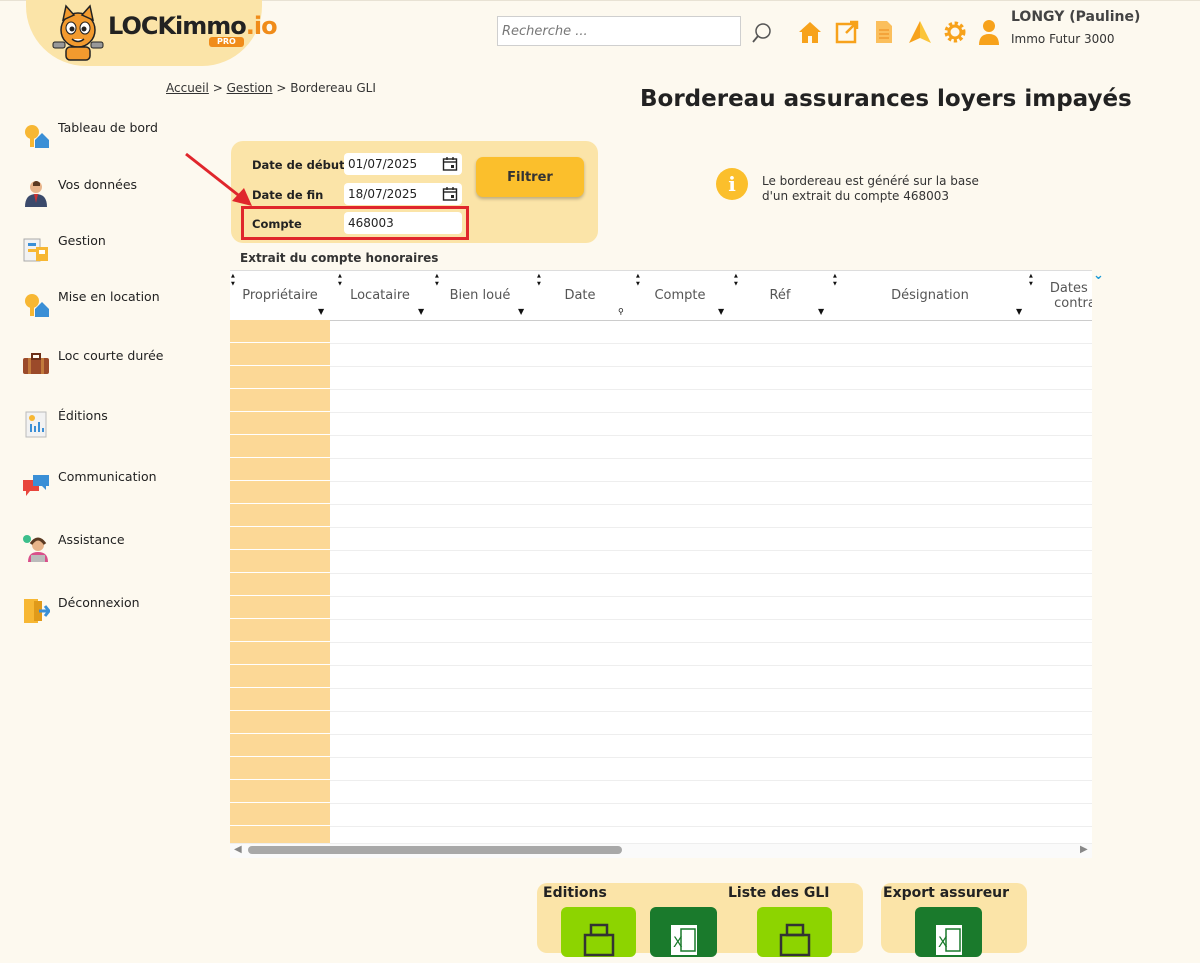  Describe the element at coordinates (90, 135) in the screenshot. I see `sidebar-item-tableau-de-bord: Tableau de bord` at that location.